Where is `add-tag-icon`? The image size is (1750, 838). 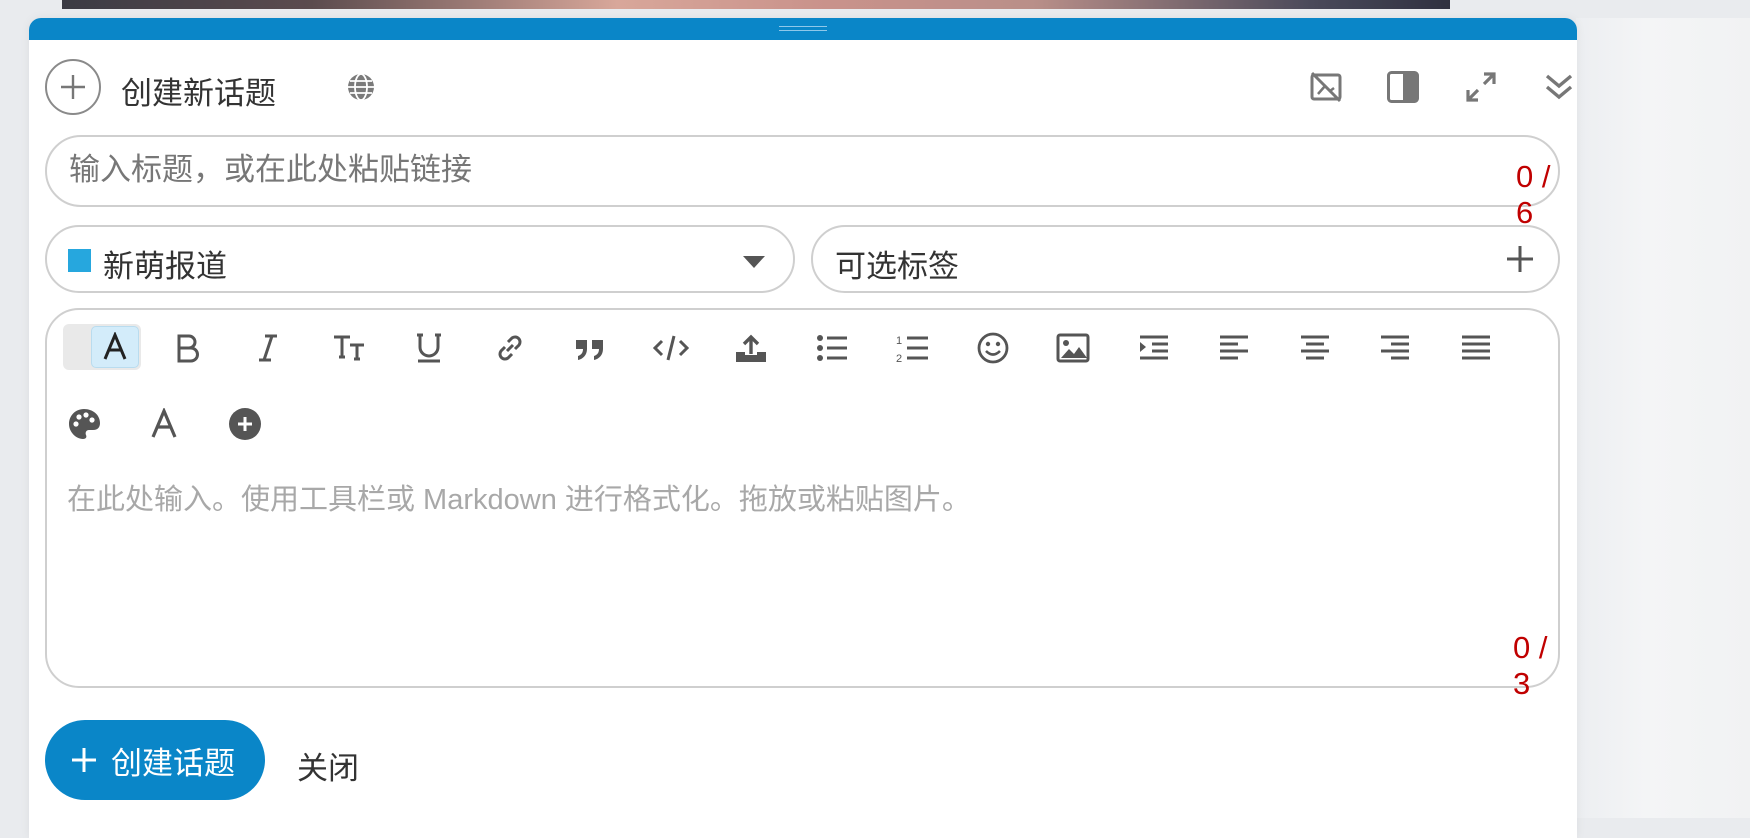 add-tag-icon is located at coordinates (1520, 259).